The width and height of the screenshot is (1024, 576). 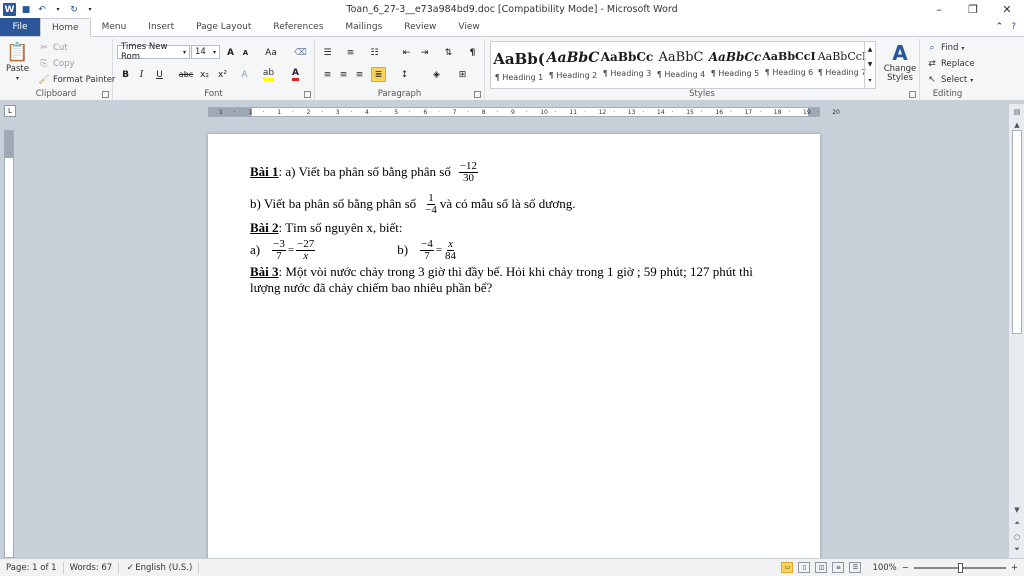 What do you see at coordinates (74, 10) in the screenshot?
I see `redo-icon: ↻` at bounding box center [74, 10].